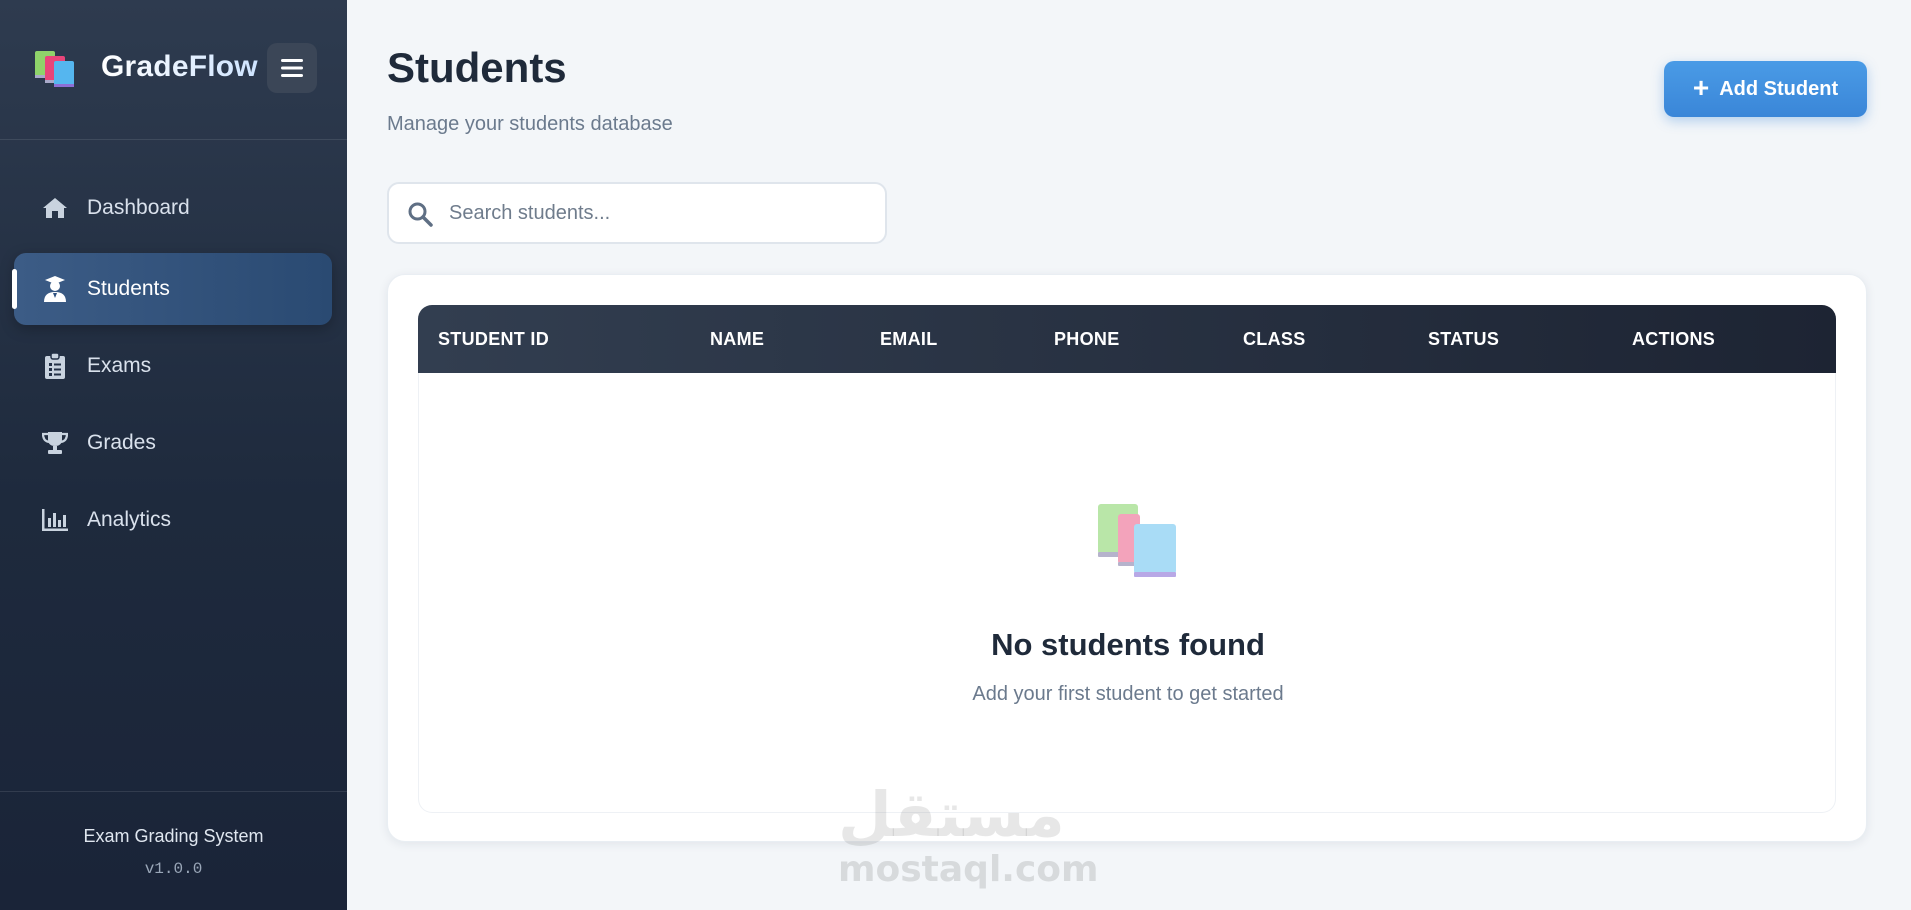 This screenshot has width=1911, height=910. Describe the element at coordinates (179, 66) in the screenshot. I see `brand-name: GradeFlow` at that location.